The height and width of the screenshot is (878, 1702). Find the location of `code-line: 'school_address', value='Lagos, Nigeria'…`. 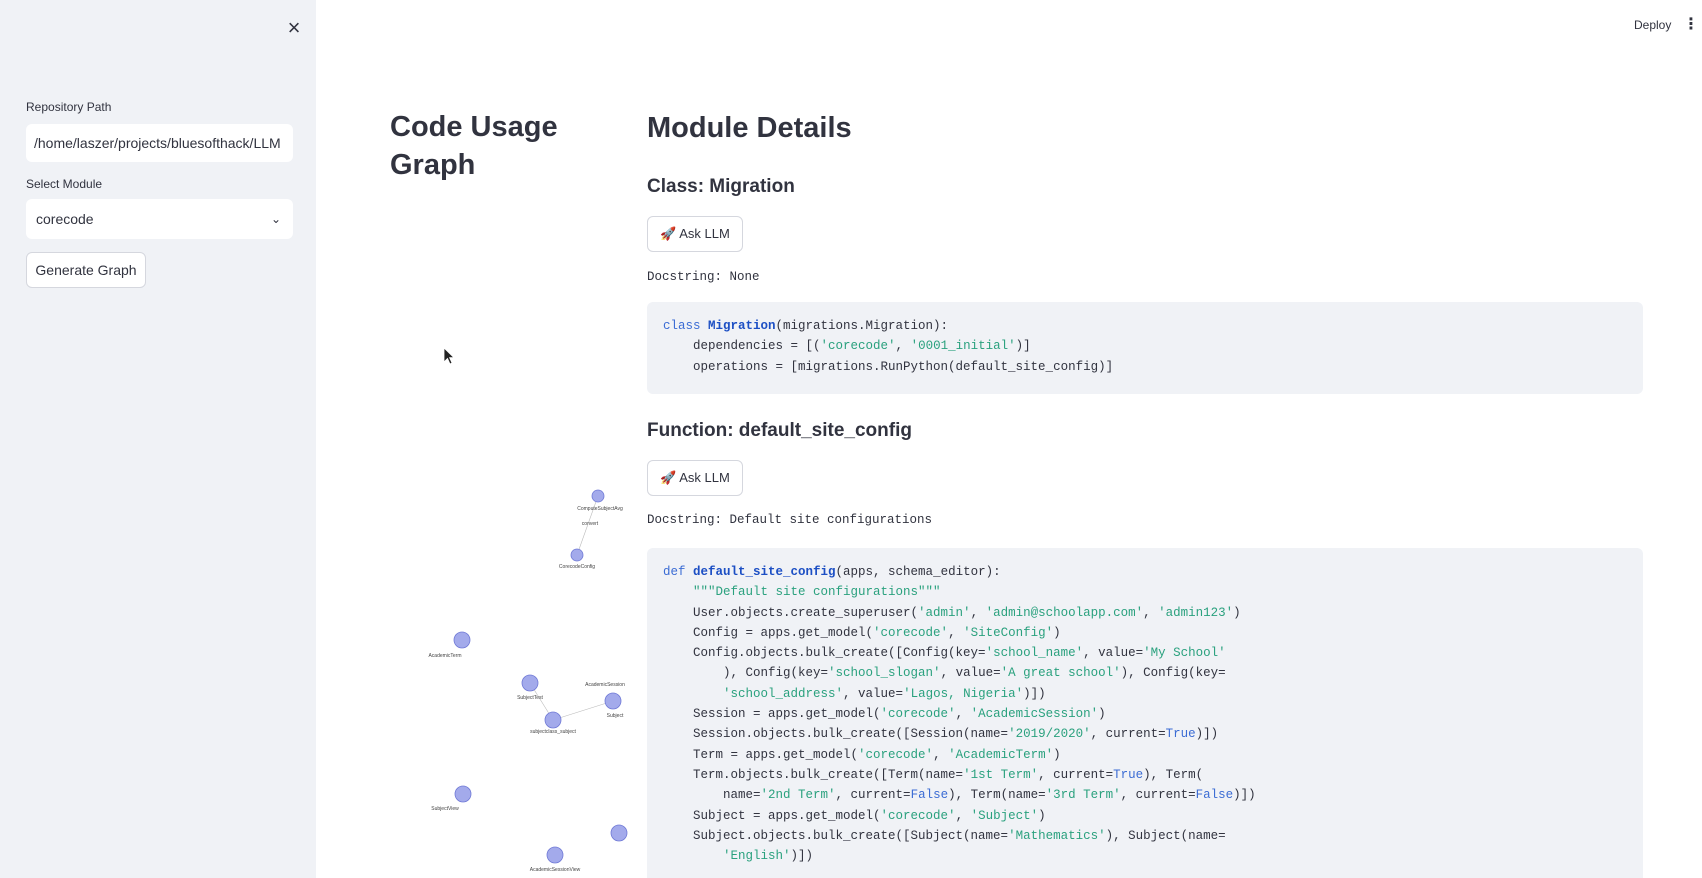

code-line: 'school_address', value='Lagos, Nigeria'… is located at coordinates (884, 693).